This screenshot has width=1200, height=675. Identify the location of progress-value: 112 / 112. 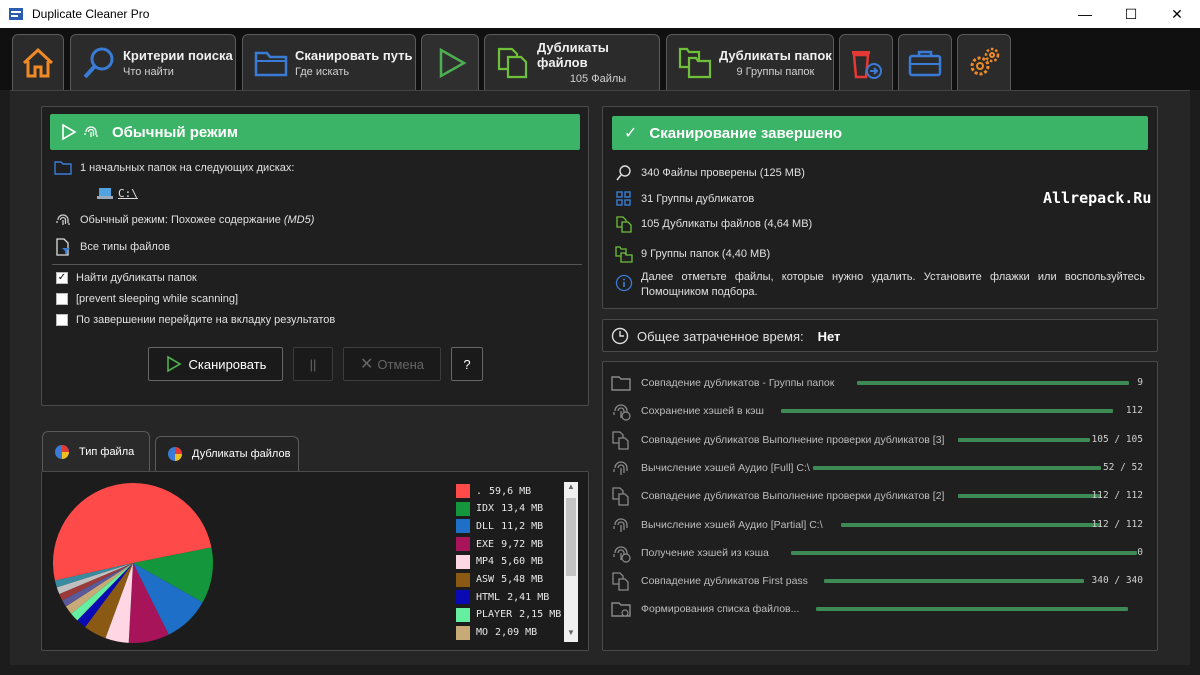
(1117, 524).